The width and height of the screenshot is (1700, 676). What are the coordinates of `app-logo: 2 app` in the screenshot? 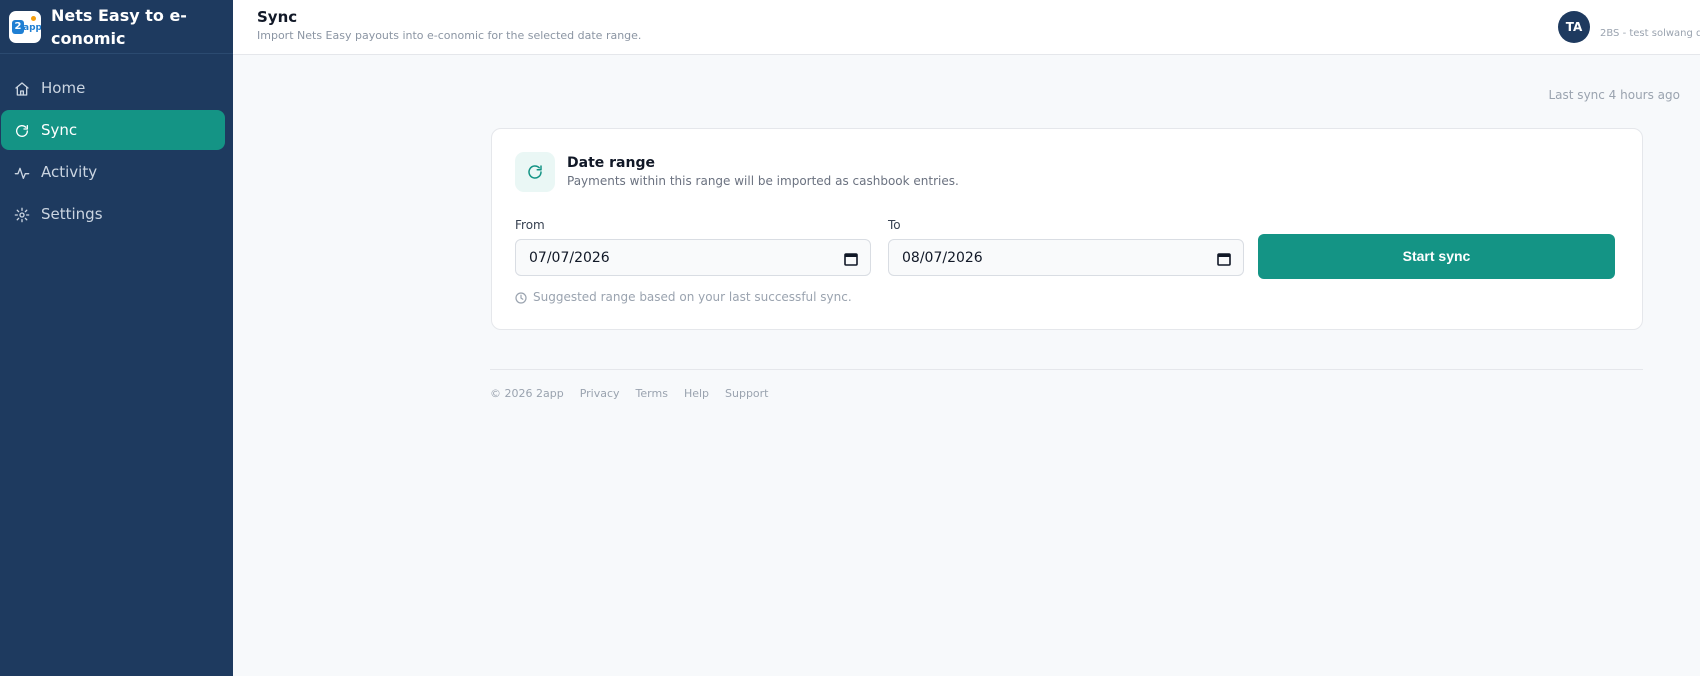 It's located at (25, 27).